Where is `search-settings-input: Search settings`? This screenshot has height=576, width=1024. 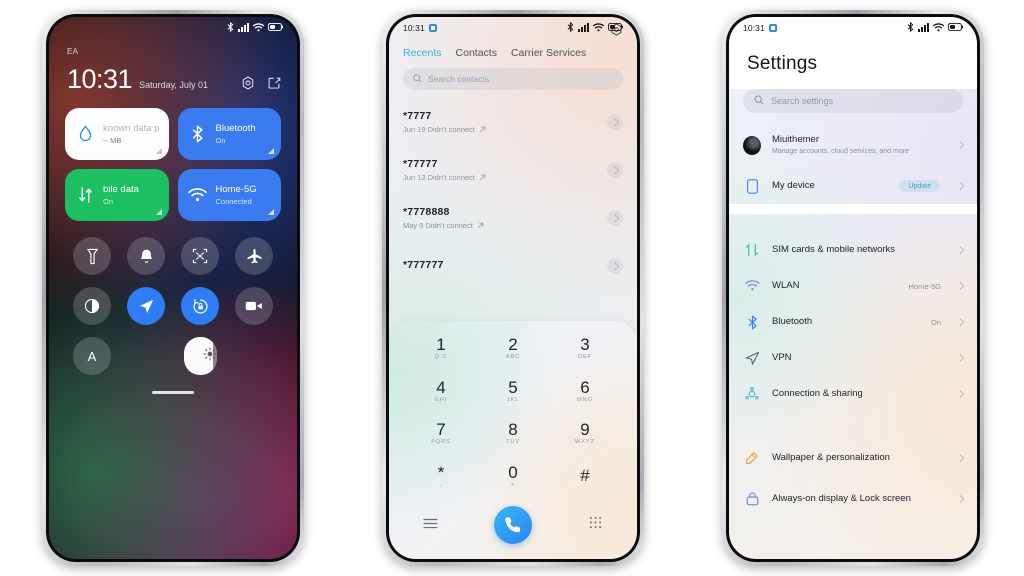
search-settings-input: Search settings is located at coordinates (853, 101).